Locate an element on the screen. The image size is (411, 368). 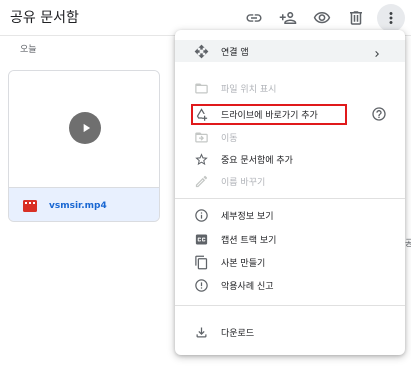
menu-item-label: 중요 문서함에 추가 is located at coordinates (257, 160).